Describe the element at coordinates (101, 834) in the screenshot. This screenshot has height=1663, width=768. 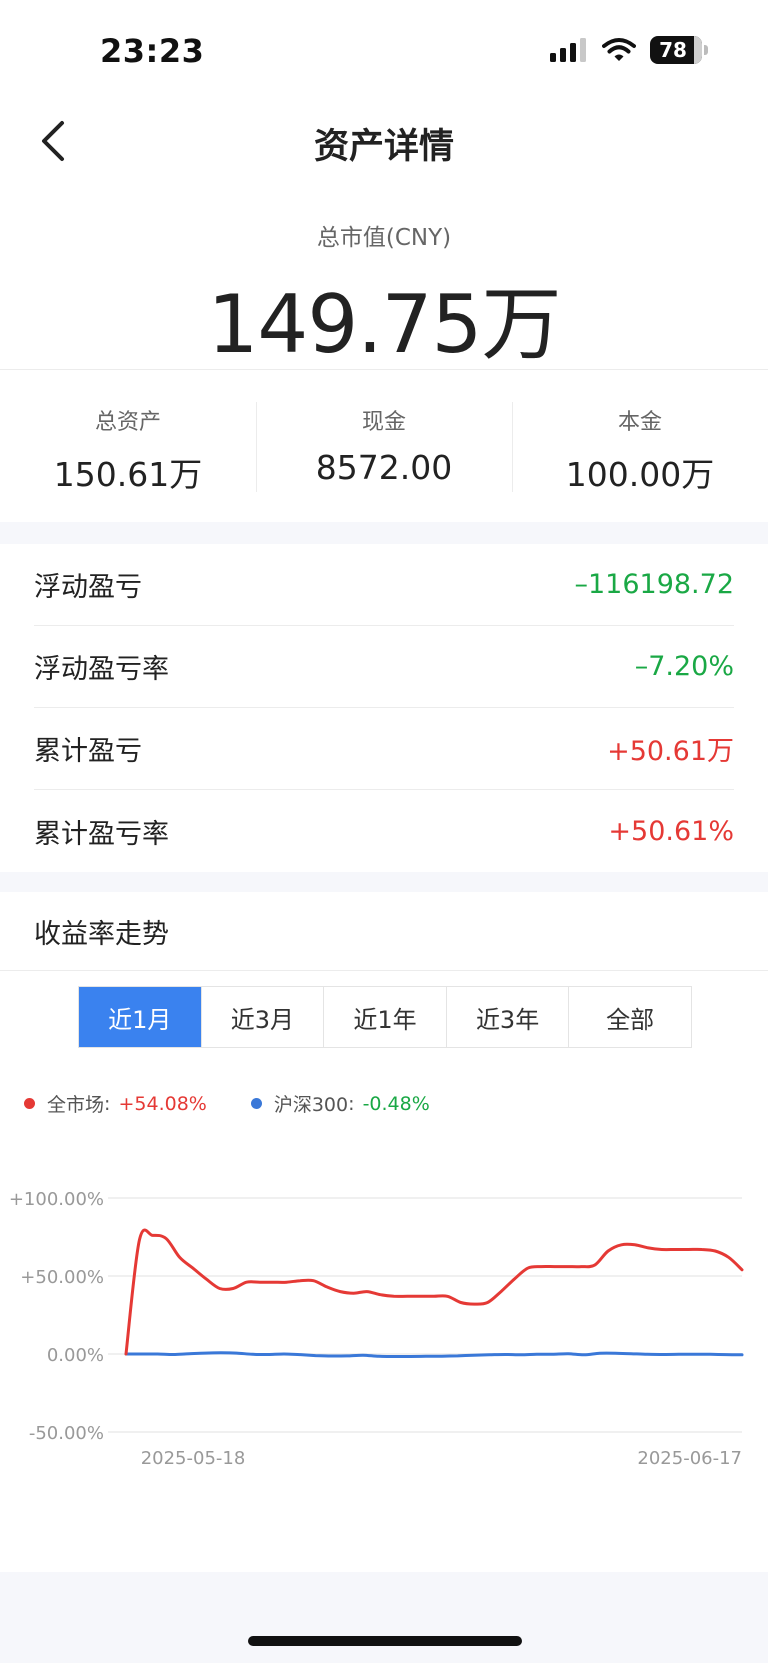
I see `pnl-label: 累计盈亏率` at that location.